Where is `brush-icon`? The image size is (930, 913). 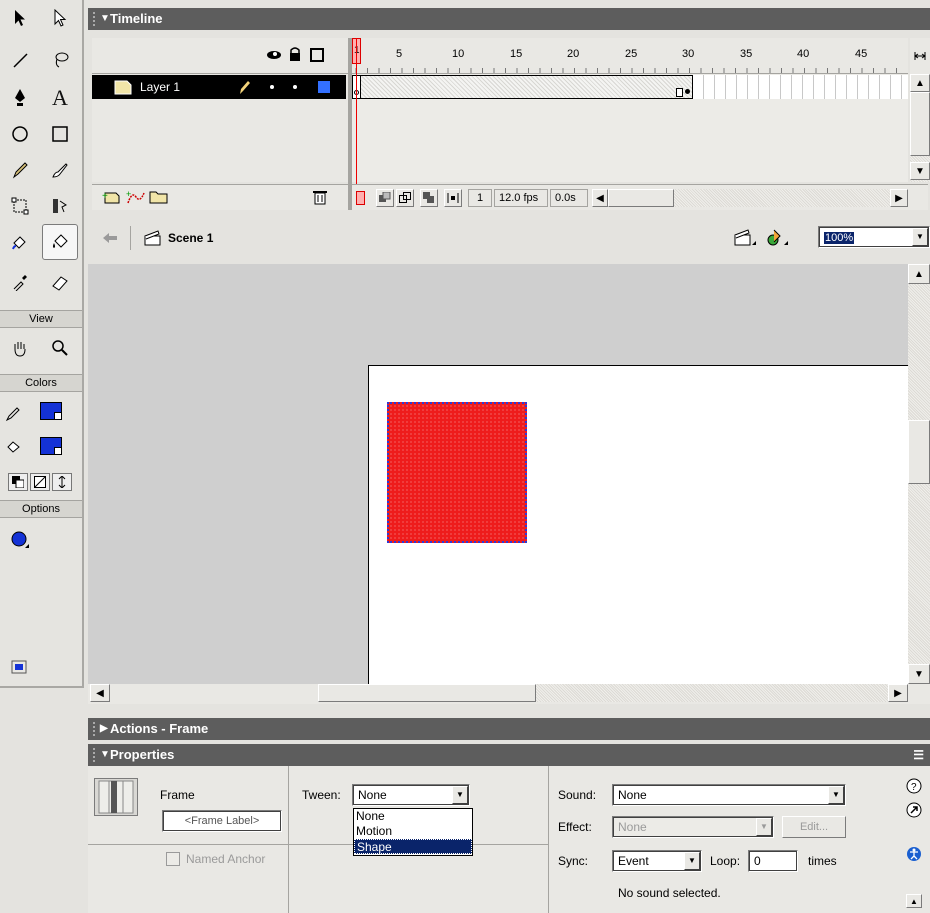
brush-icon is located at coordinates (60, 170).